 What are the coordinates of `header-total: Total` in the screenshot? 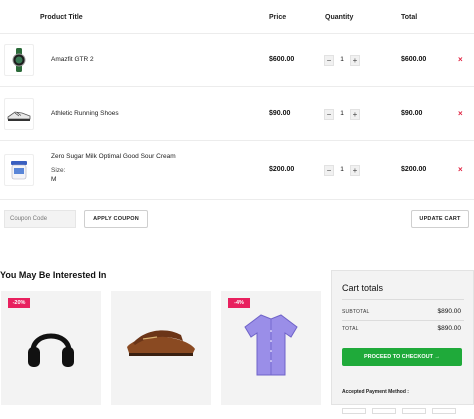 It's located at (409, 17).